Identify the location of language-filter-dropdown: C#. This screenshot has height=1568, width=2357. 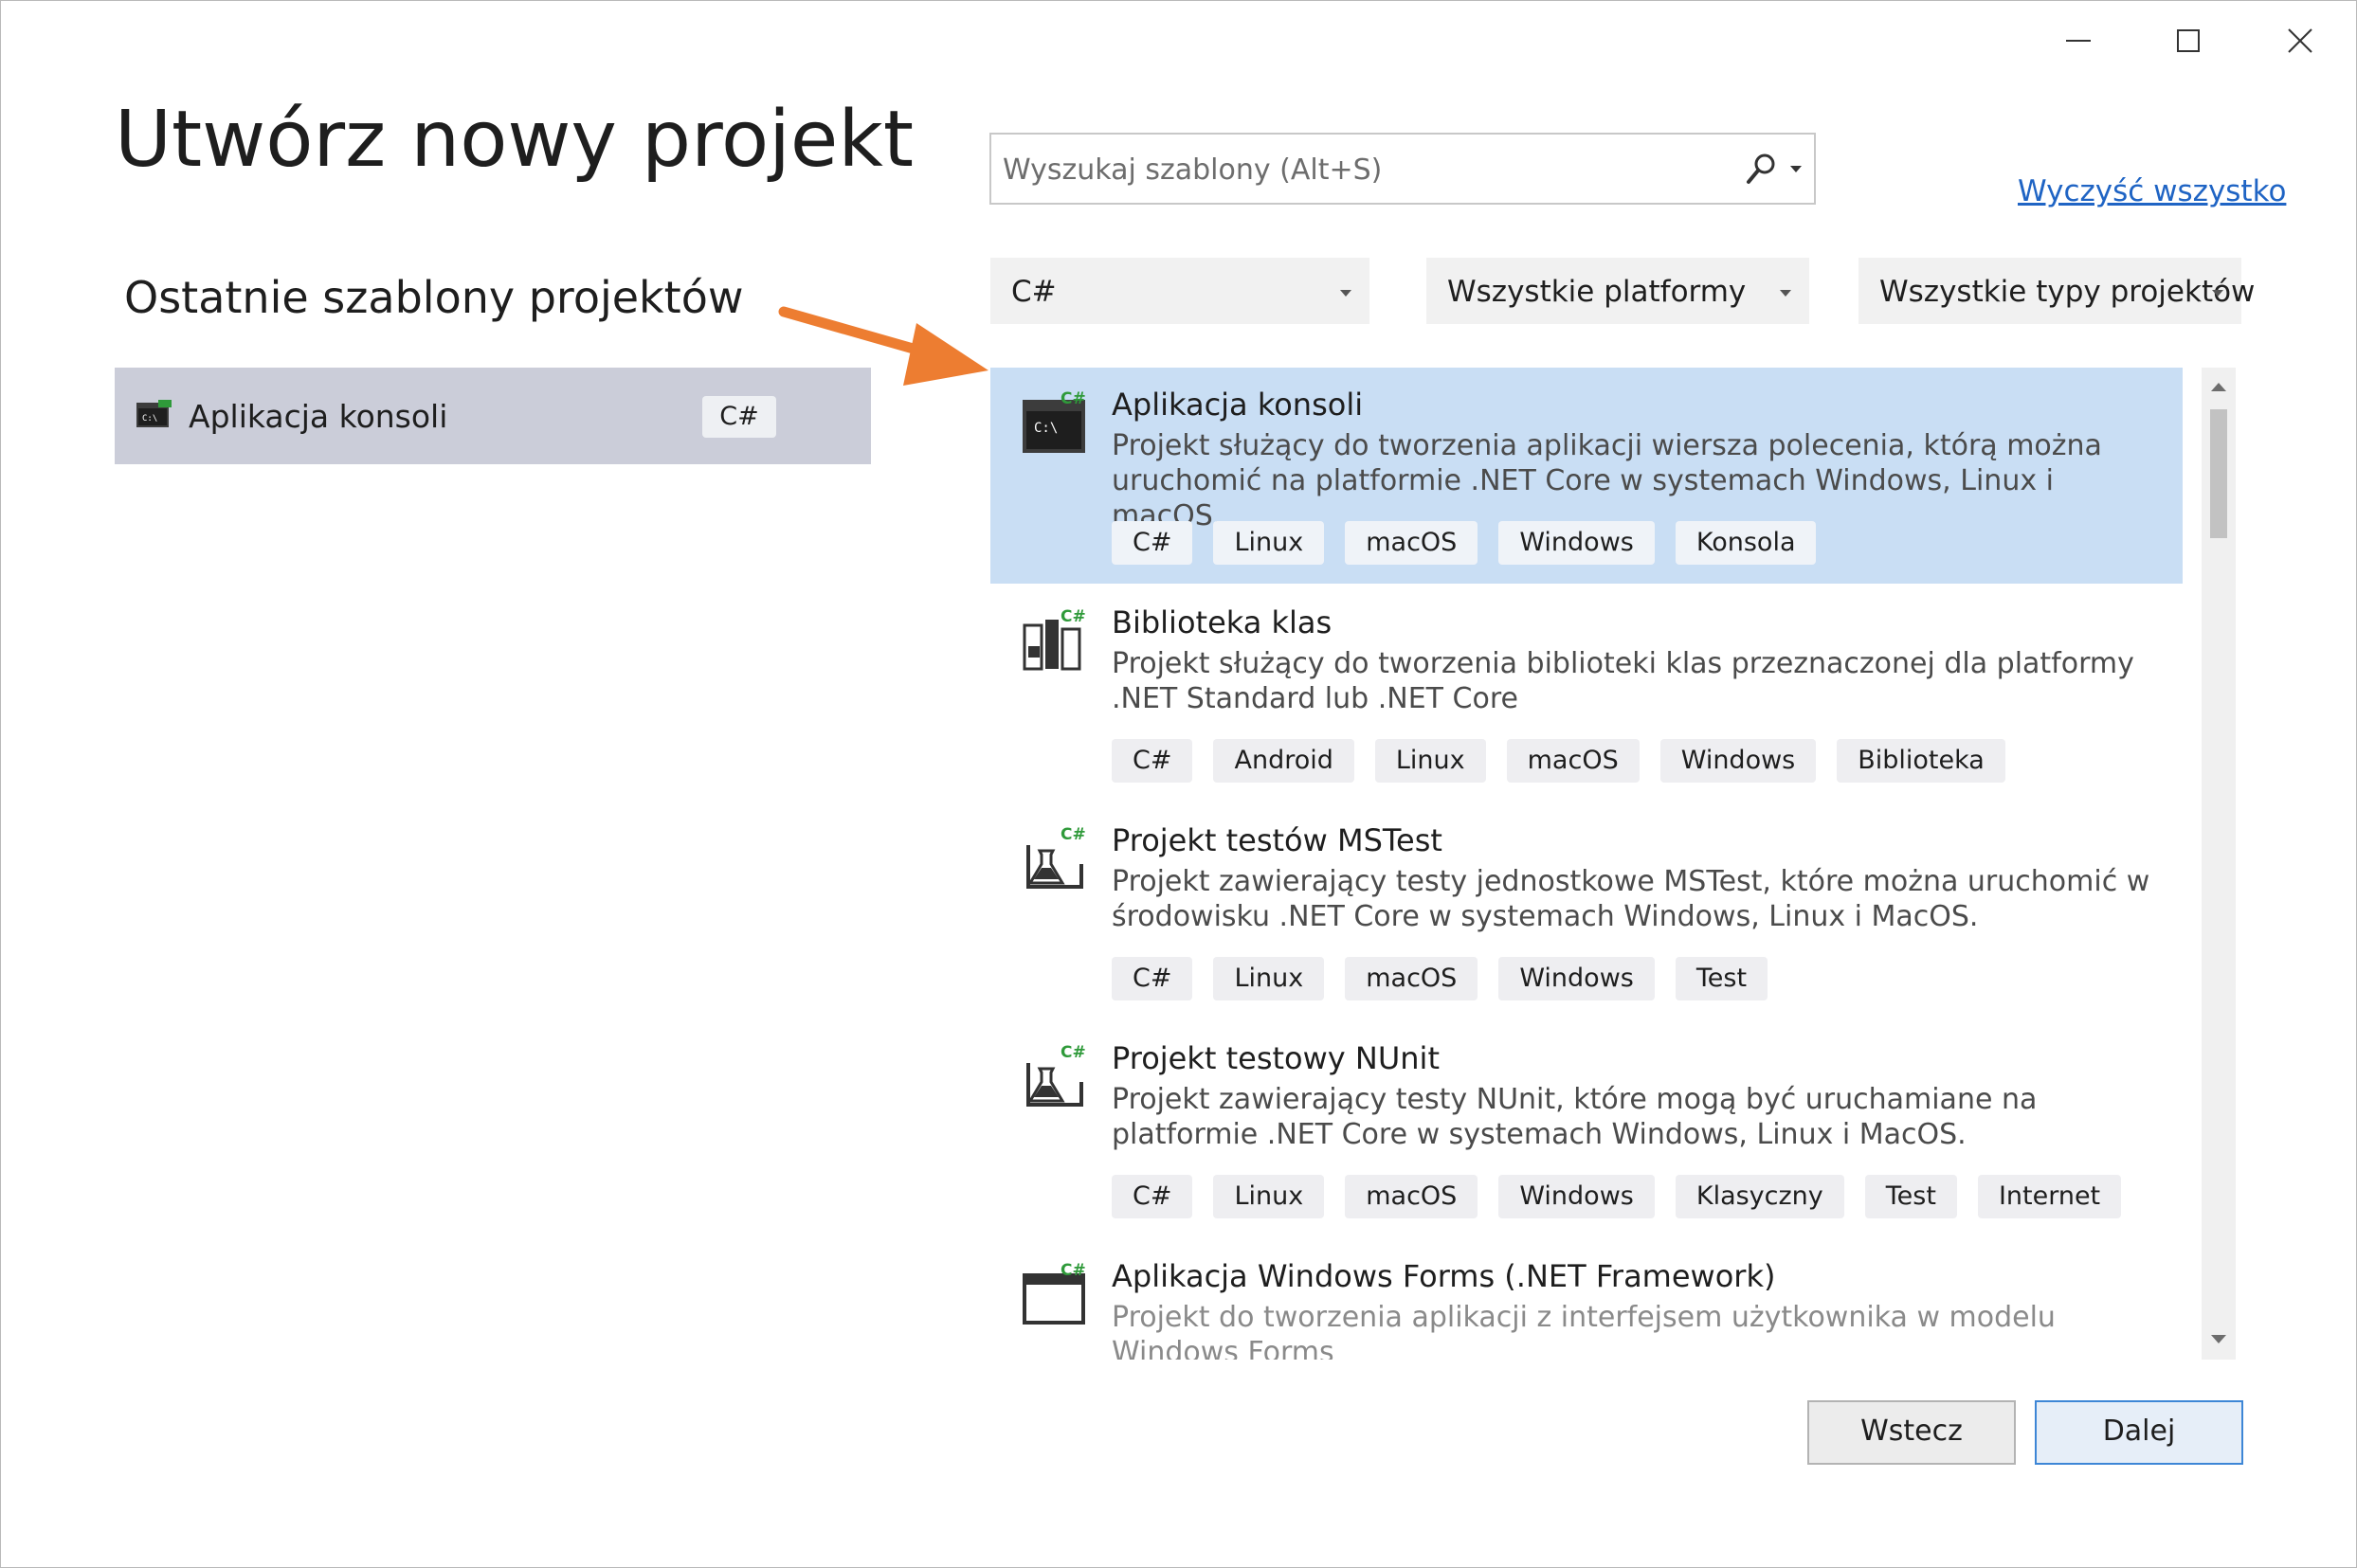
(1179, 291).